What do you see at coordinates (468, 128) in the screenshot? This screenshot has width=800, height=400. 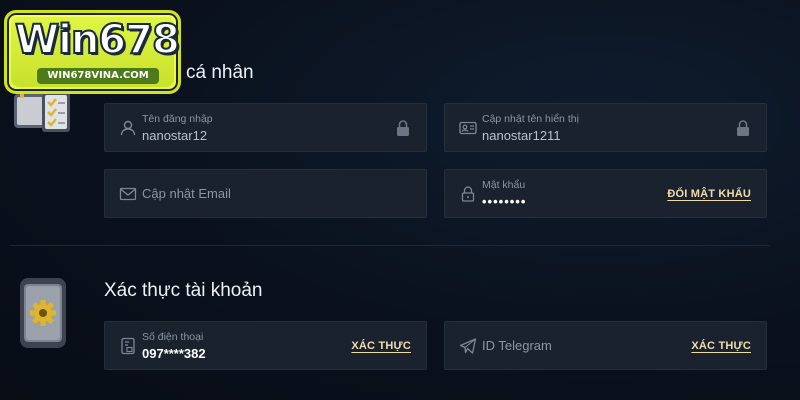 I see `id-card-icon` at bounding box center [468, 128].